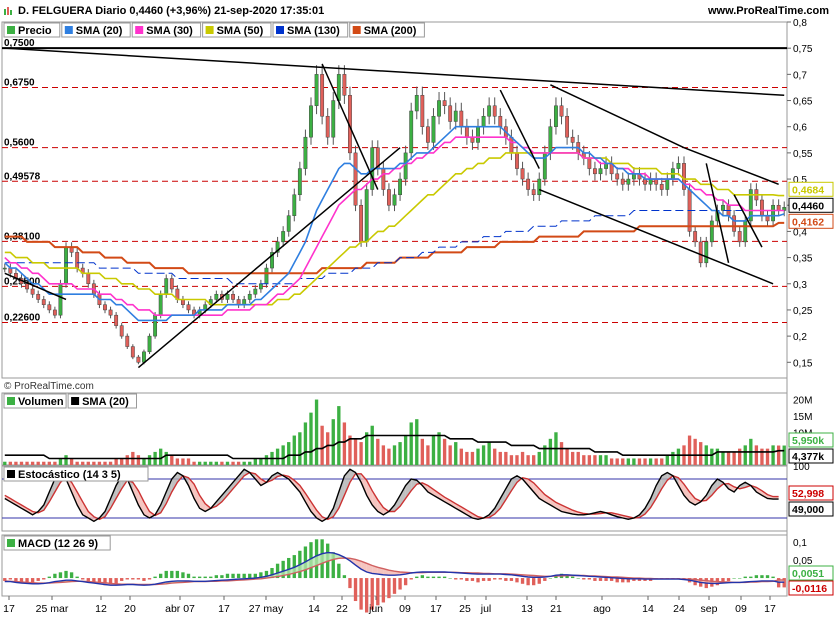 This screenshot has height=620, width=835. Describe the element at coordinates (266, 609) in the screenshot. I see `x-tick-label: 27 may` at that location.